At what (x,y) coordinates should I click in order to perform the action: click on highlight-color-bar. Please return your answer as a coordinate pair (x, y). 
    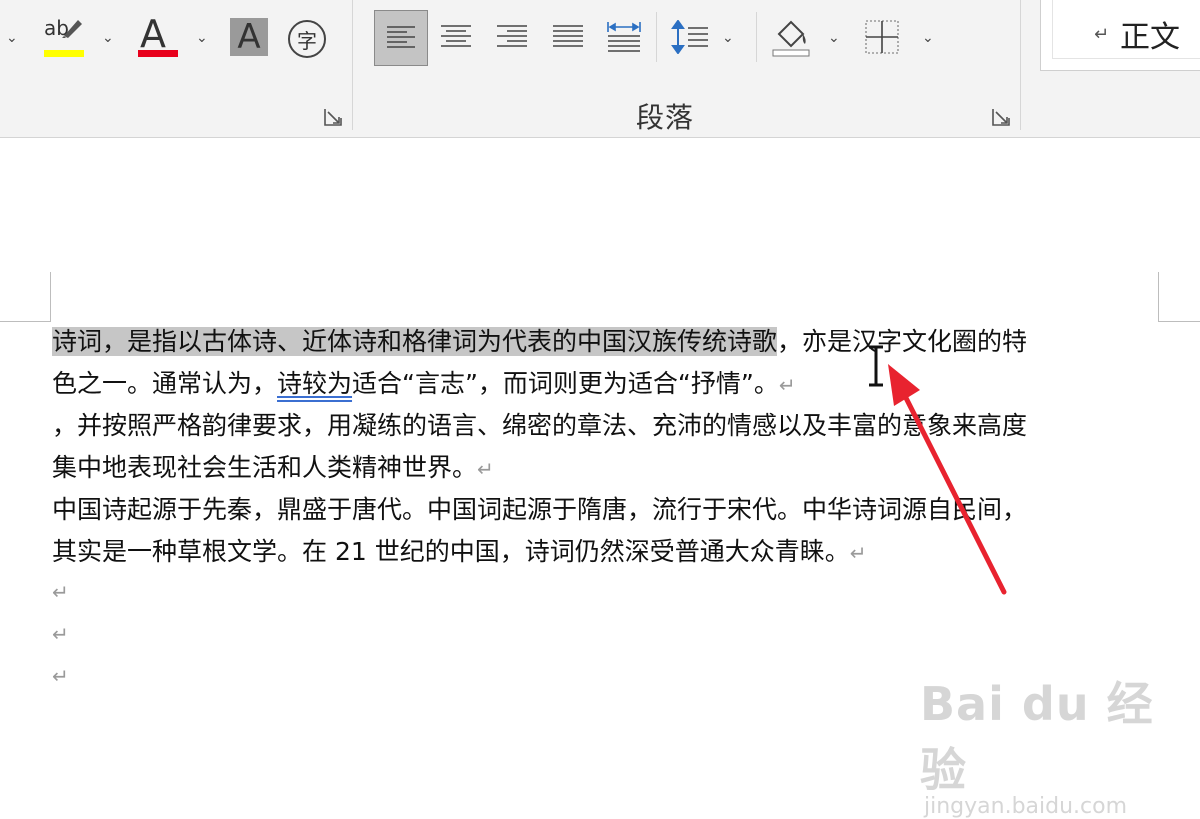
    Looking at the image, I should click on (64, 53).